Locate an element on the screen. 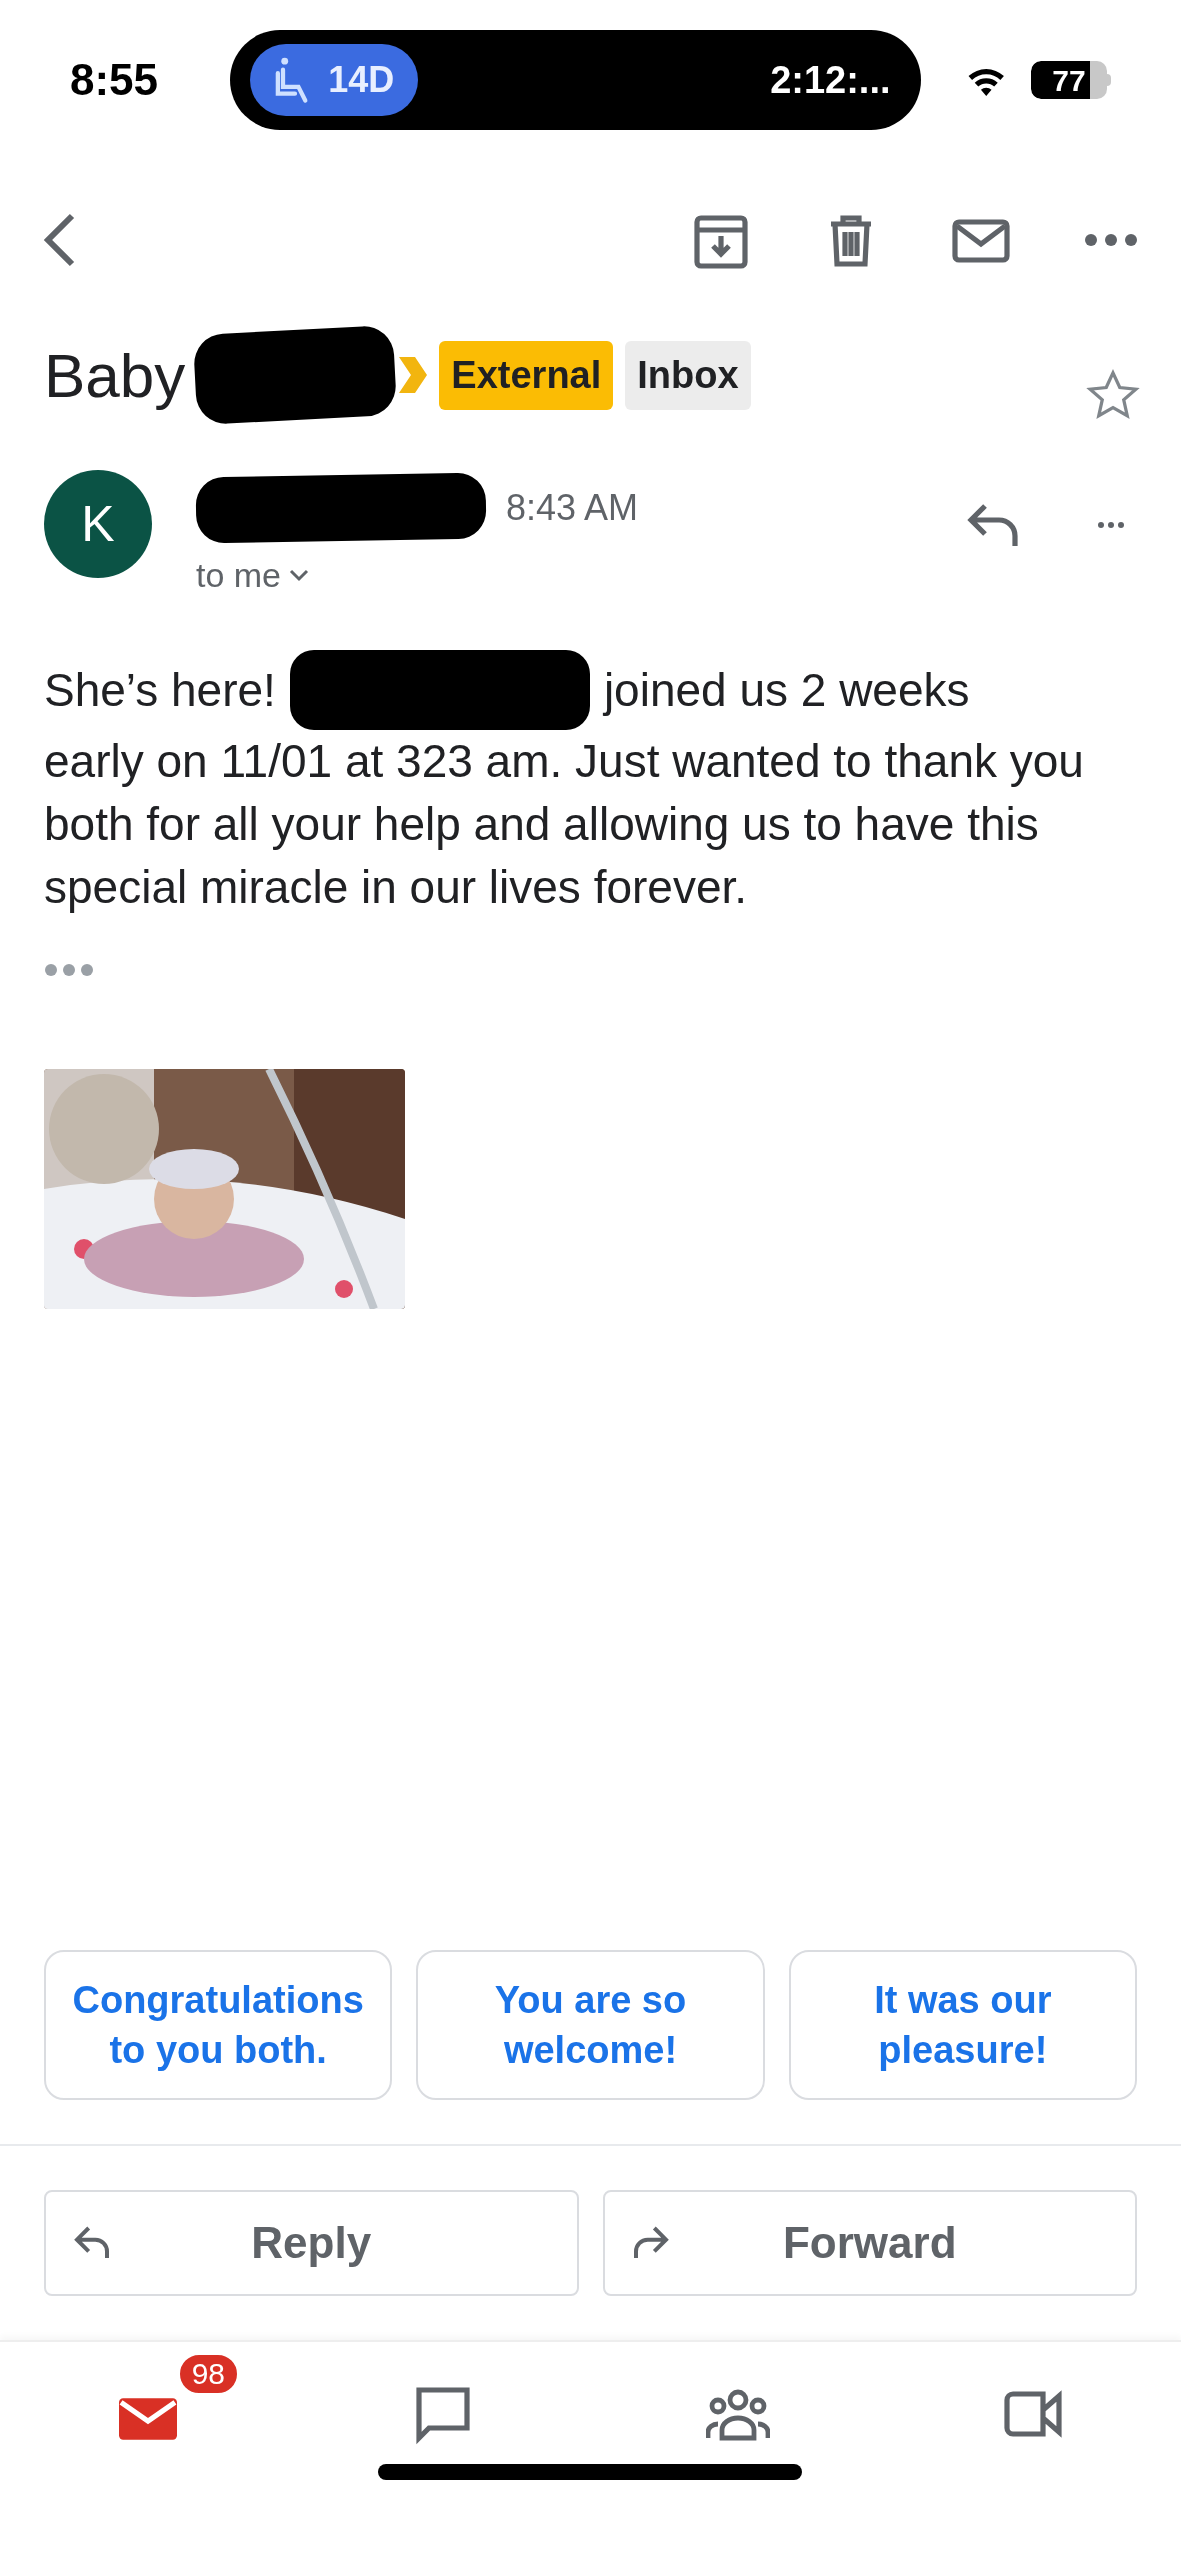  message-text: She’s here! is located at coordinates (160, 690).